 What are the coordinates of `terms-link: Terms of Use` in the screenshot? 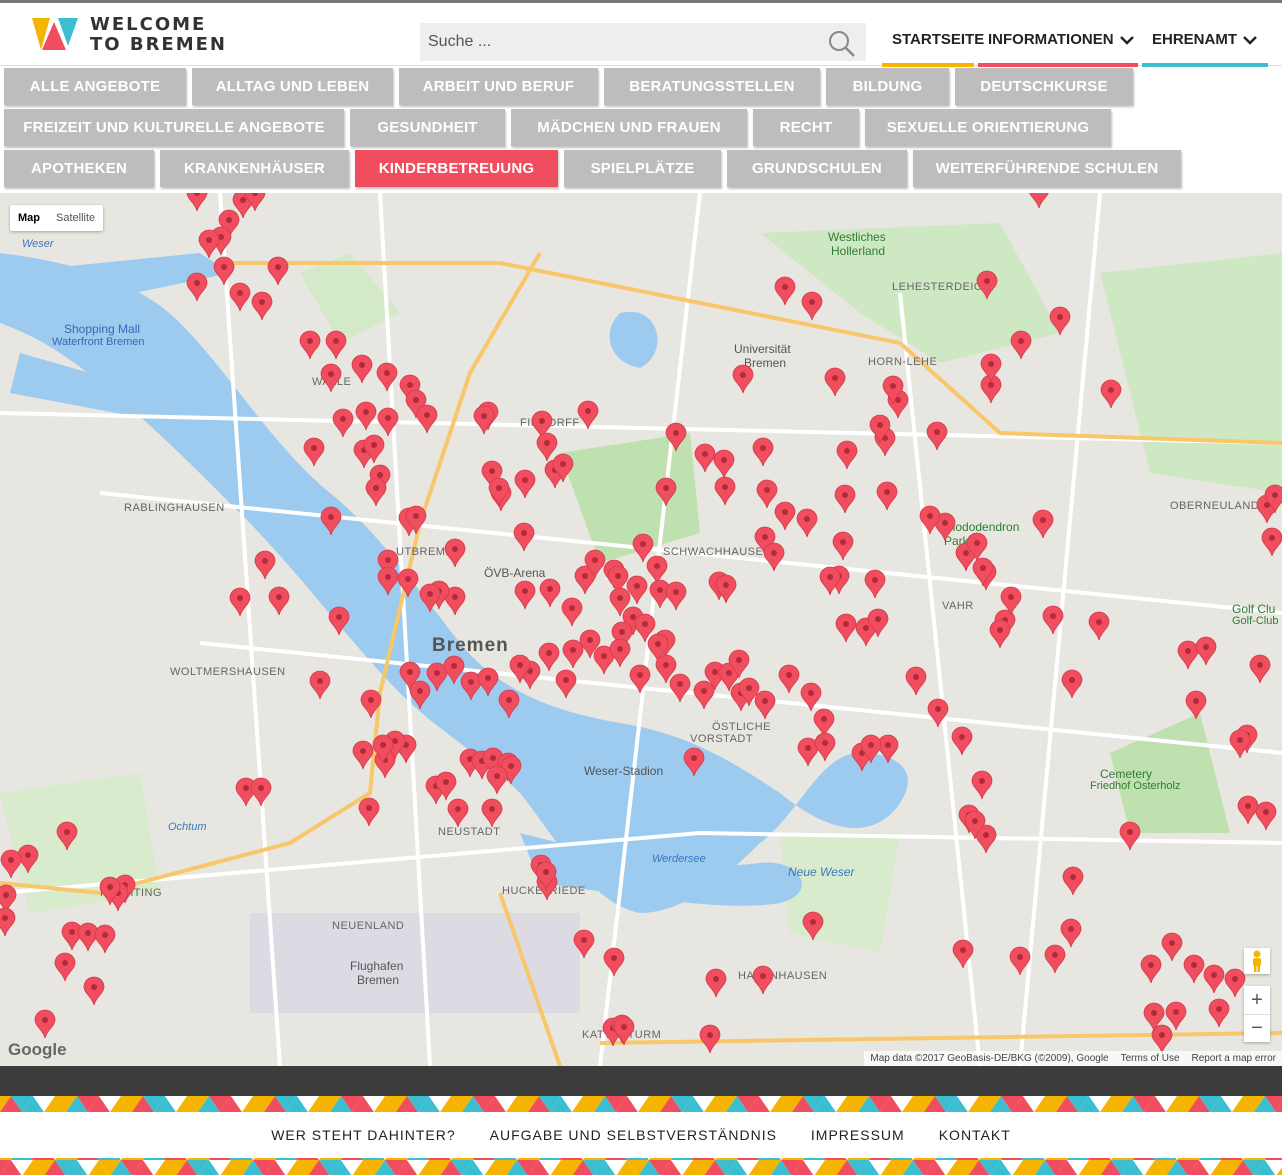 It's located at (1150, 1058).